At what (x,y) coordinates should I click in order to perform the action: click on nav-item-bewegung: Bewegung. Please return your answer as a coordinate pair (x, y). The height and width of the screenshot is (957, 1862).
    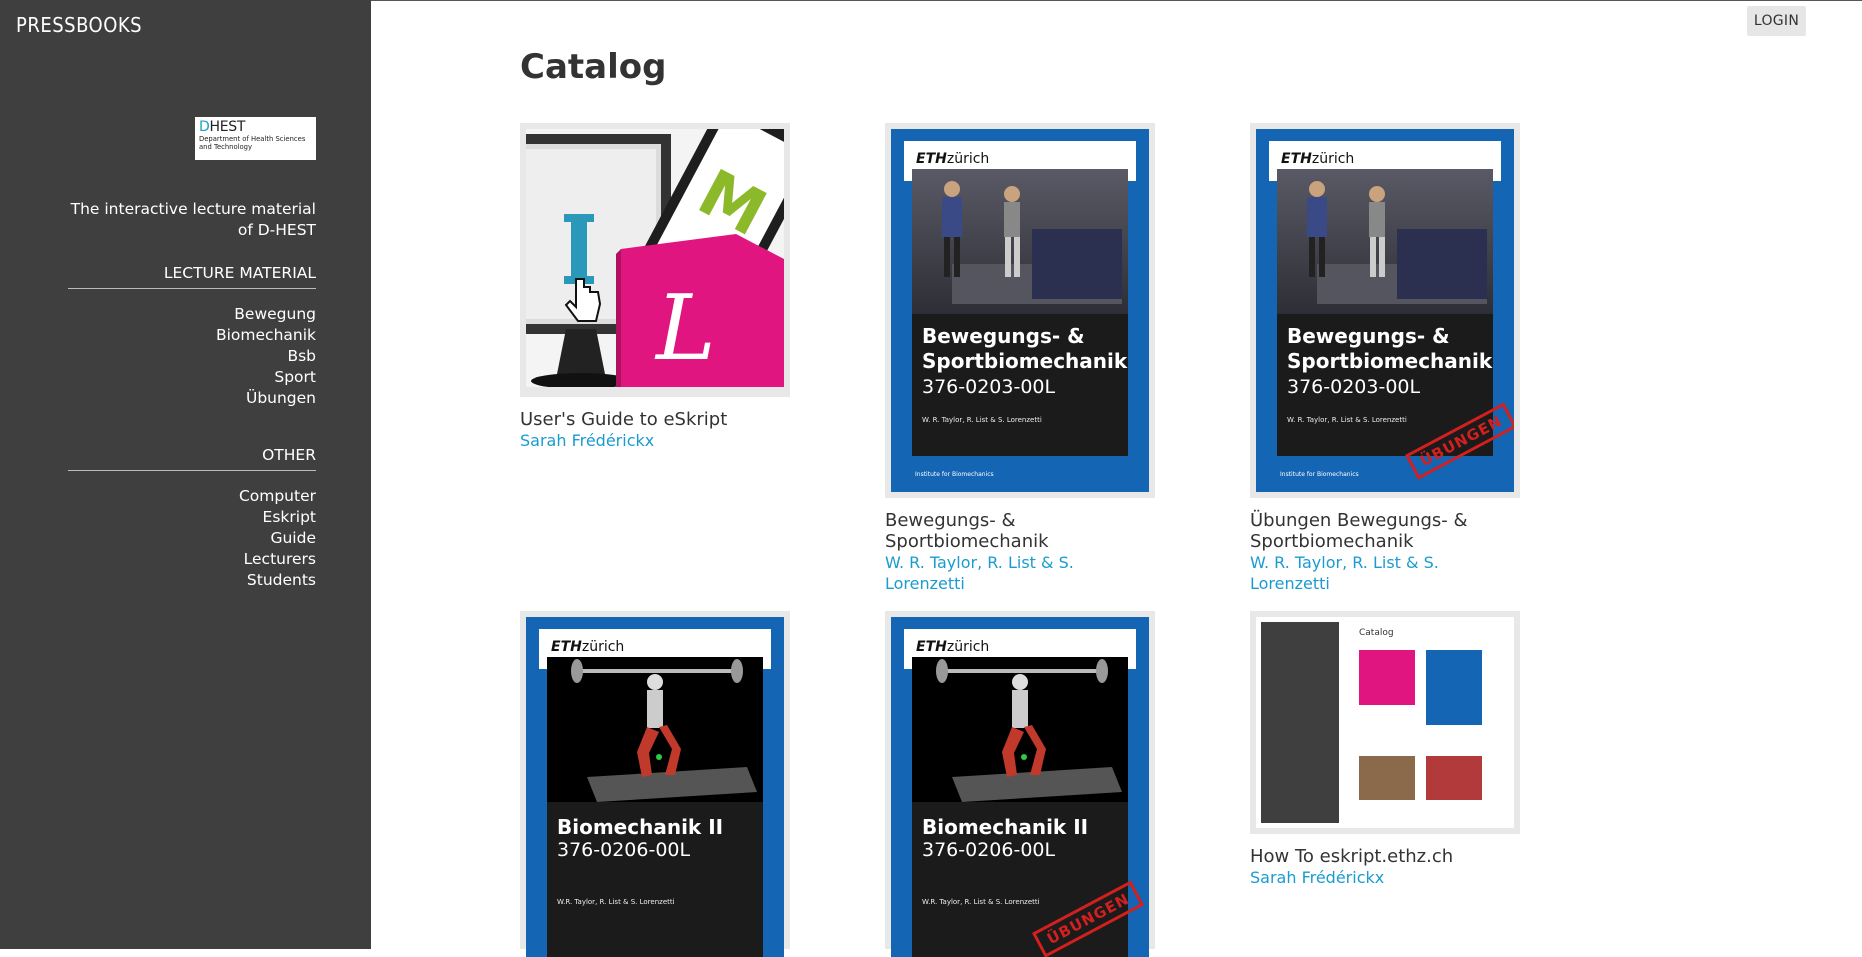
    Looking at the image, I should click on (192, 314).